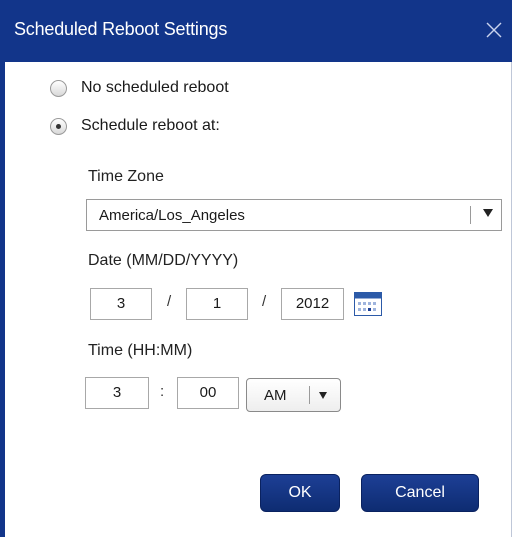  I want to click on dialog-left-border, so click(2, 299).